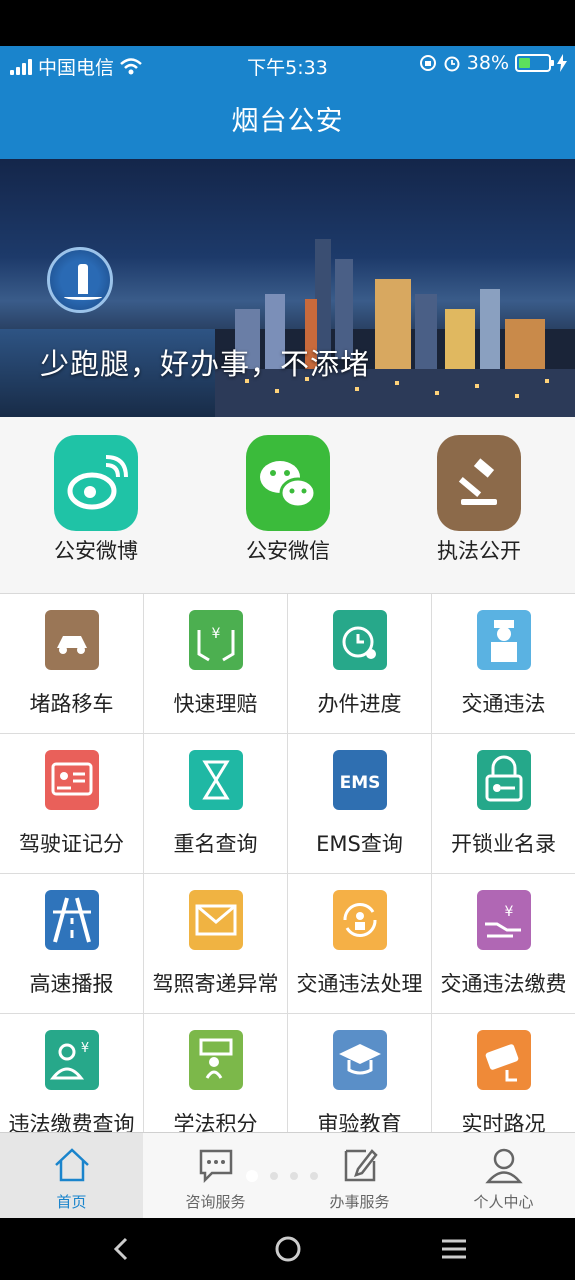 This screenshot has width=575, height=1280. Describe the element at coordinates (534, 63) in the screenshot. I see `battery-icon` at that location.